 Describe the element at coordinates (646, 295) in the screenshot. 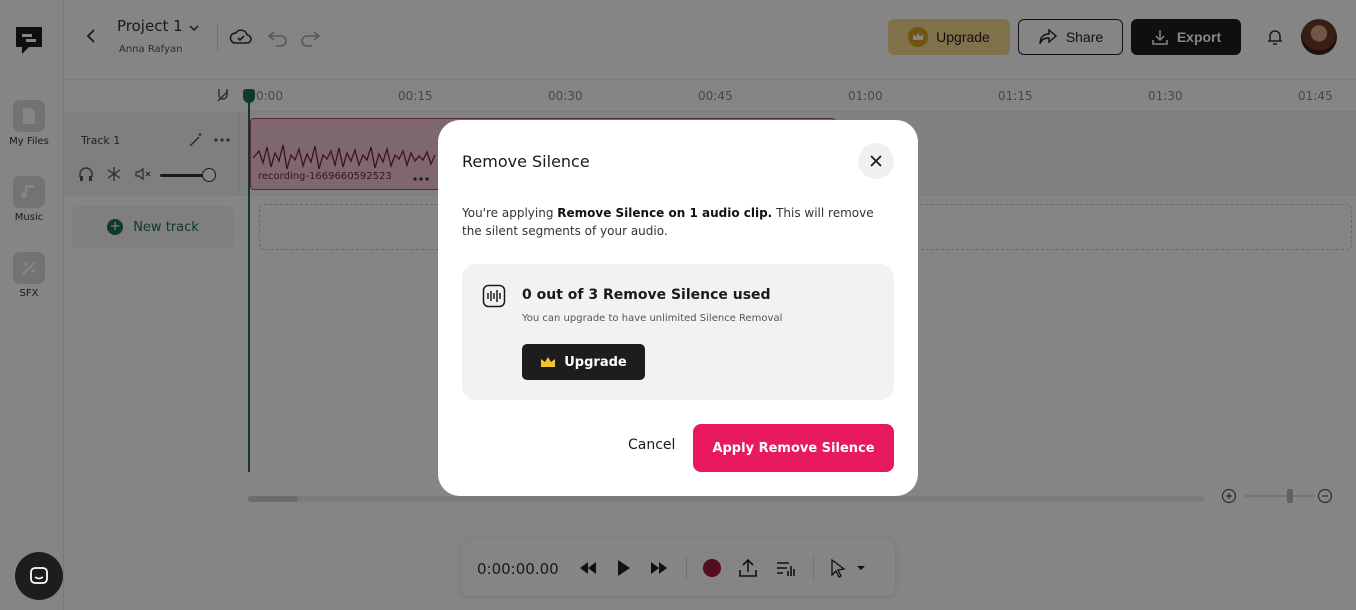

I see `usage-title: 0 out of 3 Remove Silence used` at that location.